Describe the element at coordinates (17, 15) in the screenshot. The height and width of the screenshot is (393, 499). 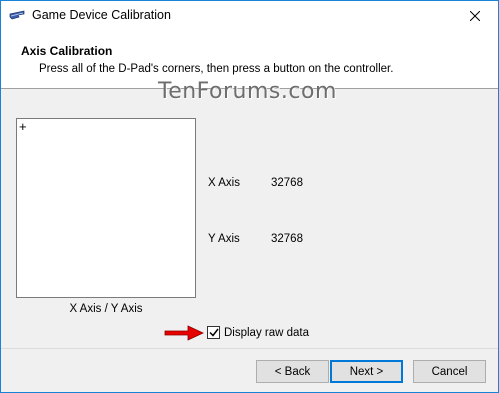
I see `game-controller-icon` at that location.